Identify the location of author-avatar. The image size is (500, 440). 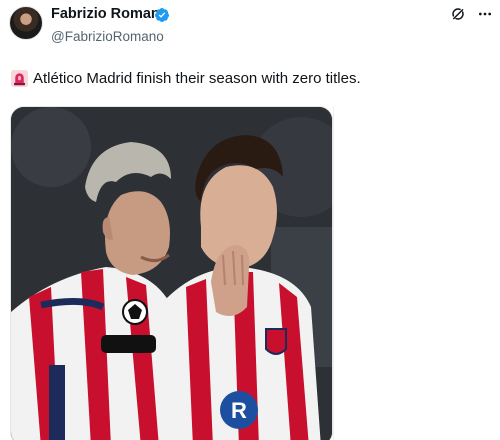
(26, 23).